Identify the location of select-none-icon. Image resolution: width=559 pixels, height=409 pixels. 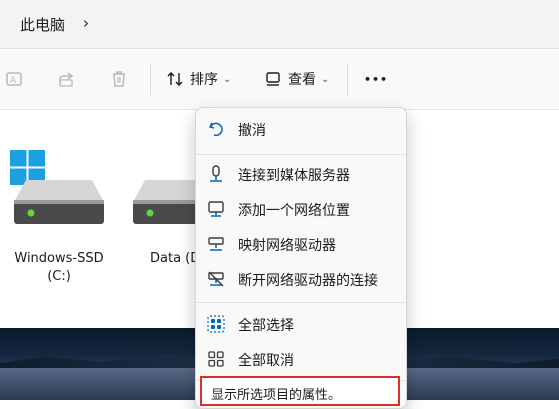
(216, 359).